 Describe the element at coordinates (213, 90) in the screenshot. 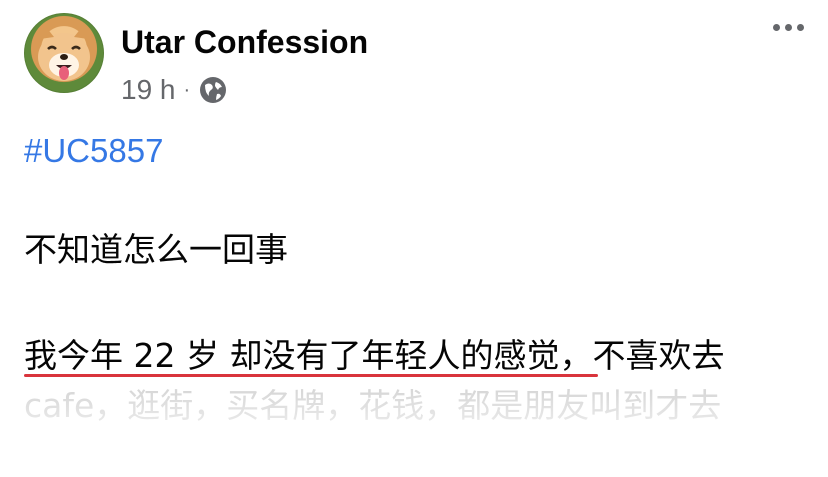

I see `globe-icon` at that location.